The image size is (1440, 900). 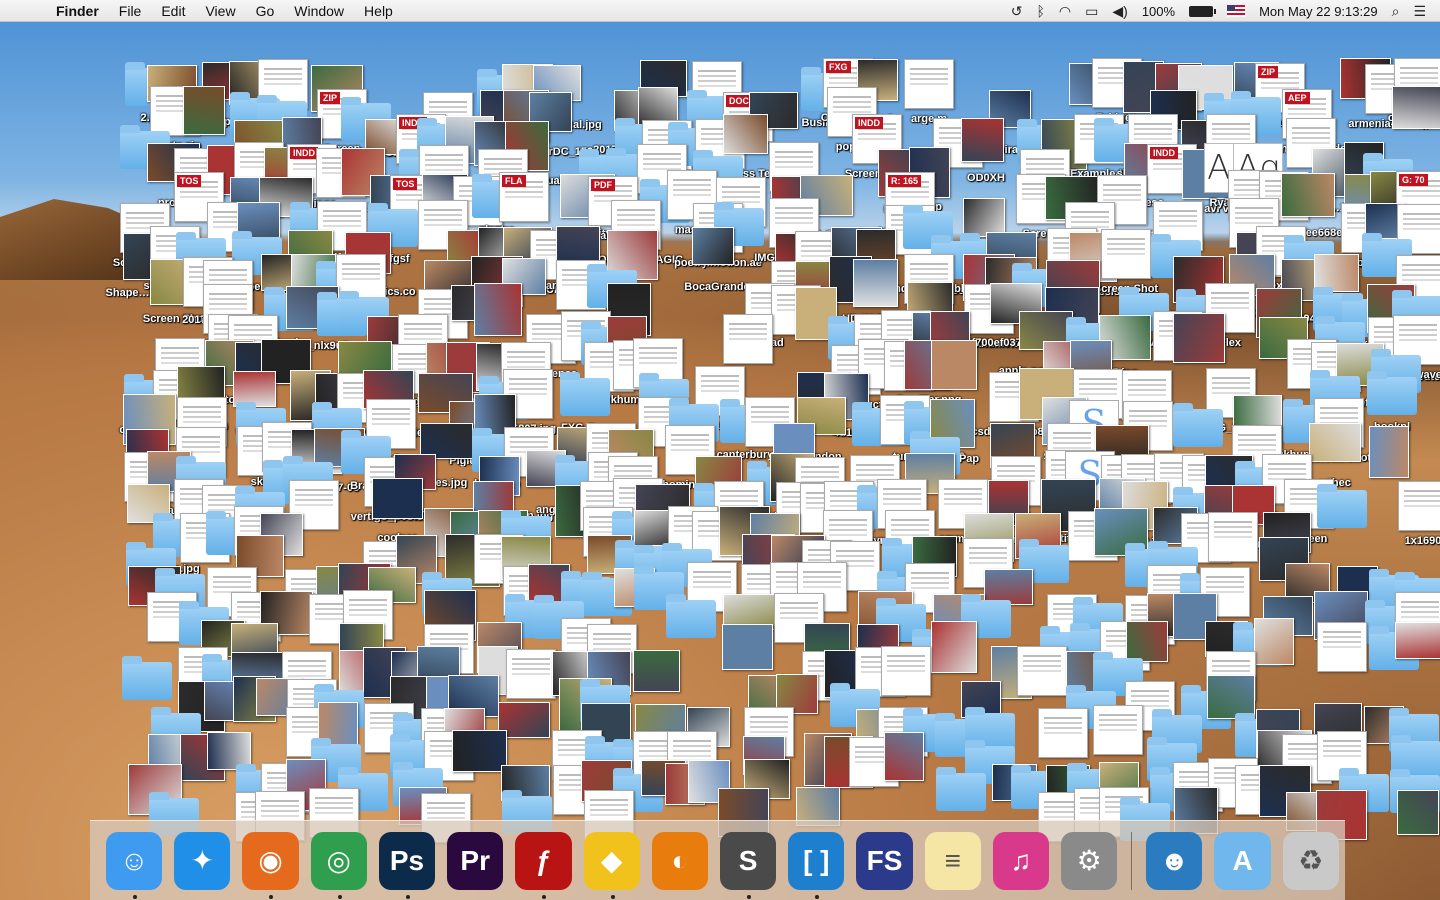 What do you see at coordinates (1419, 11) in the screenshot?
I see `notification-center-icon: ☰` at bounding box center [1419, 11].